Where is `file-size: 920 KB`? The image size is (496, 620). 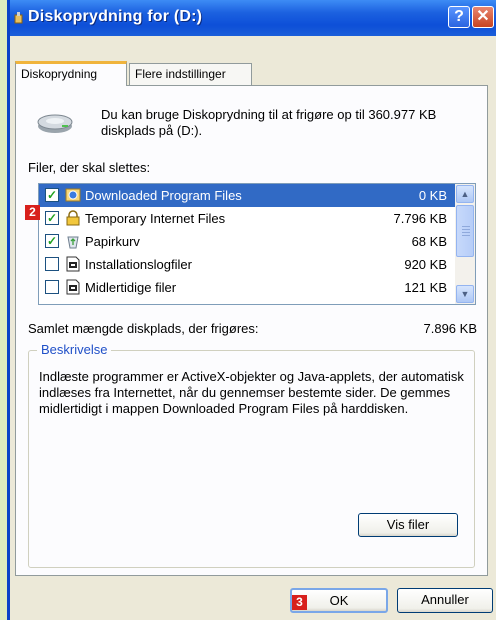 file-size: 920 KB is located at coordinates (425, 264).